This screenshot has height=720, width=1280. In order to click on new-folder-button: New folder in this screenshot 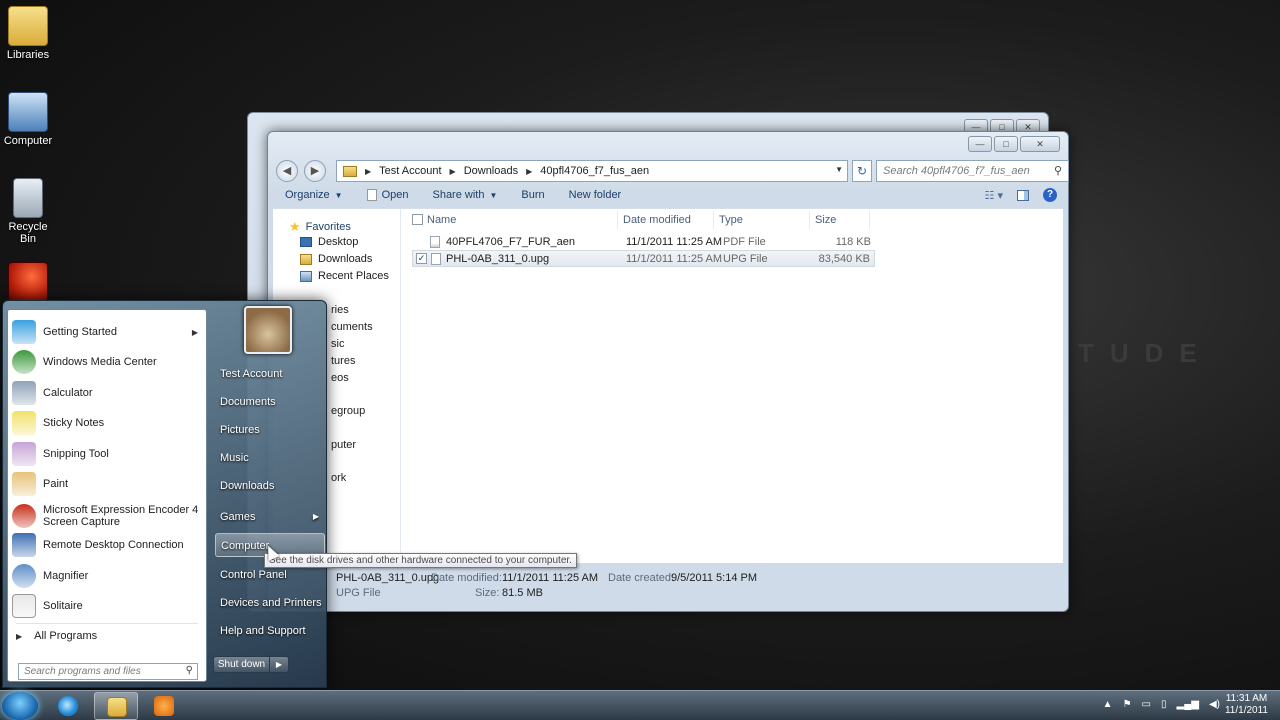, I will do `click(595, 195)`.